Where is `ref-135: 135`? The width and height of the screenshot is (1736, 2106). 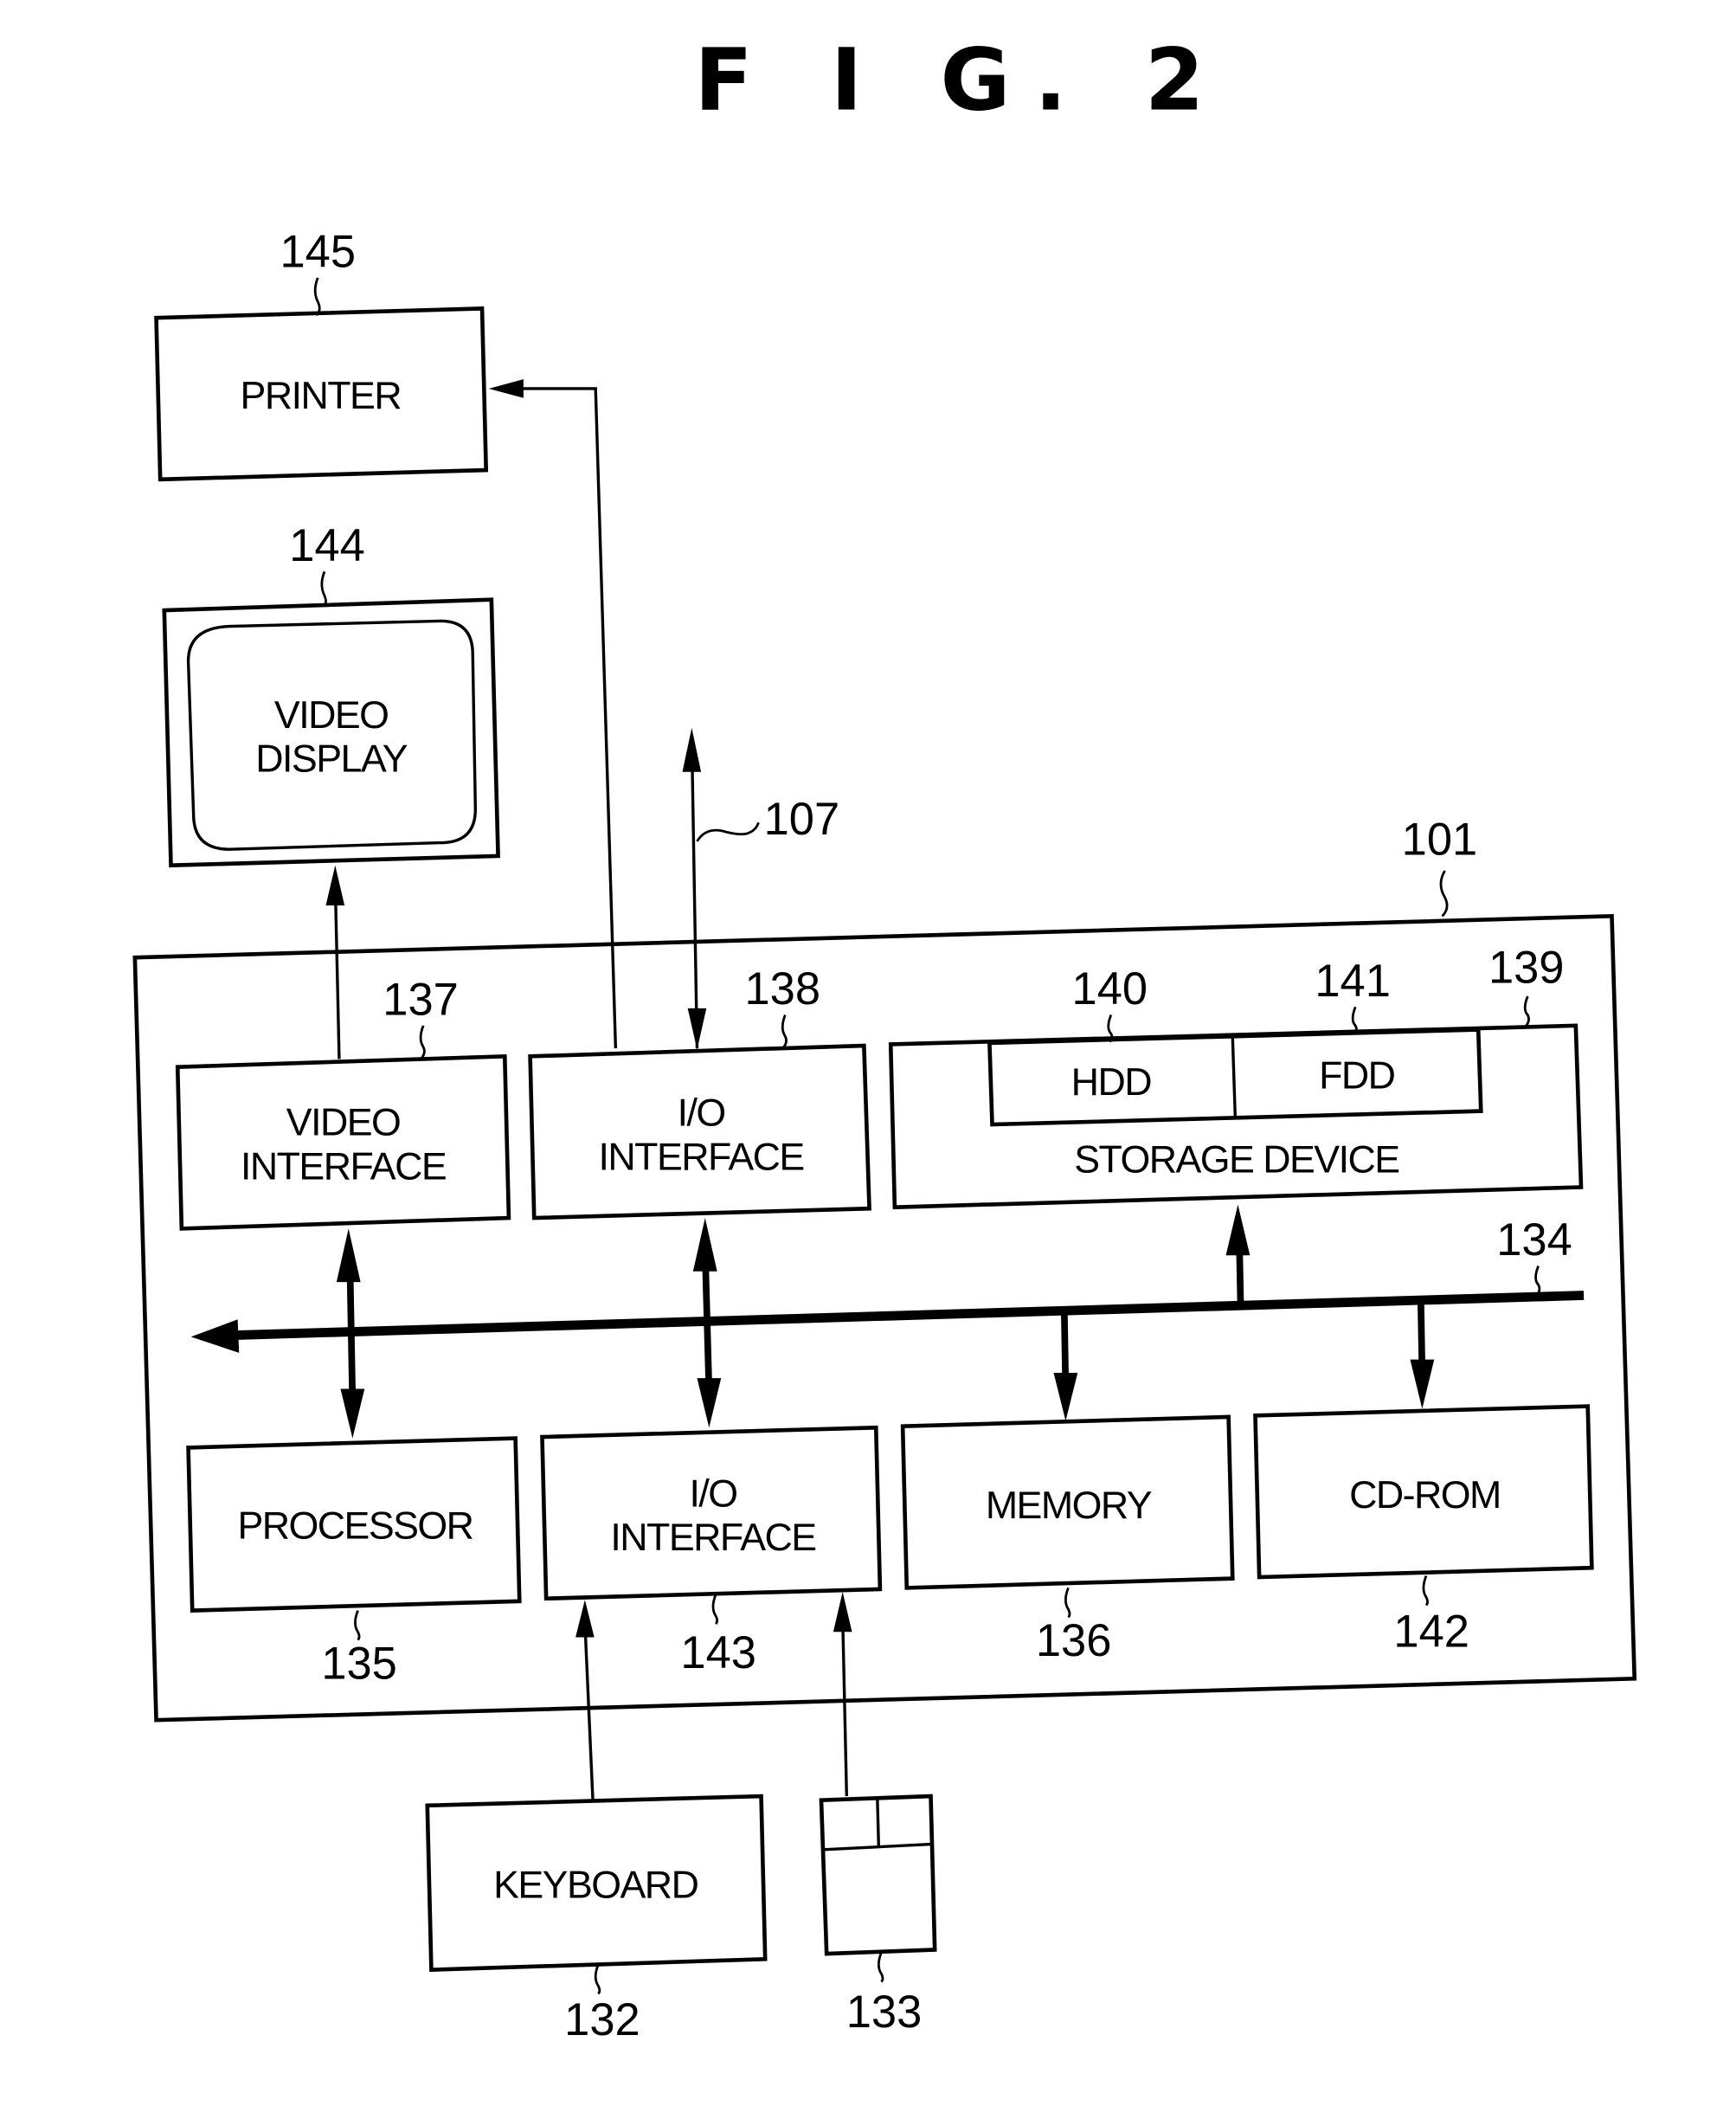 ref-135: 135 is located at coordinates (359, 1664).